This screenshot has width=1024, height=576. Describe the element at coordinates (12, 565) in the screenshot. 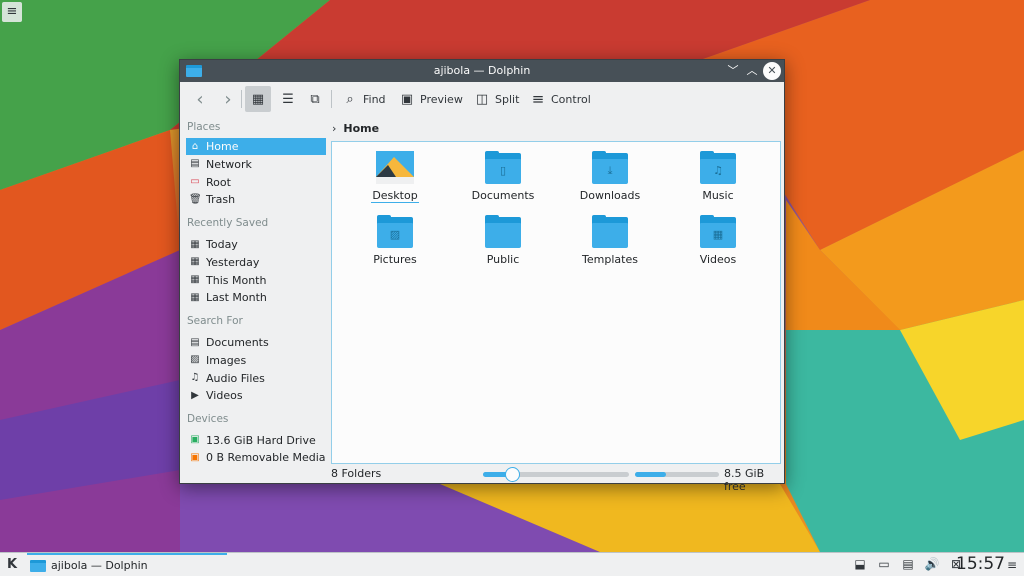

I see `kde-launcher-icon: K` at that location.